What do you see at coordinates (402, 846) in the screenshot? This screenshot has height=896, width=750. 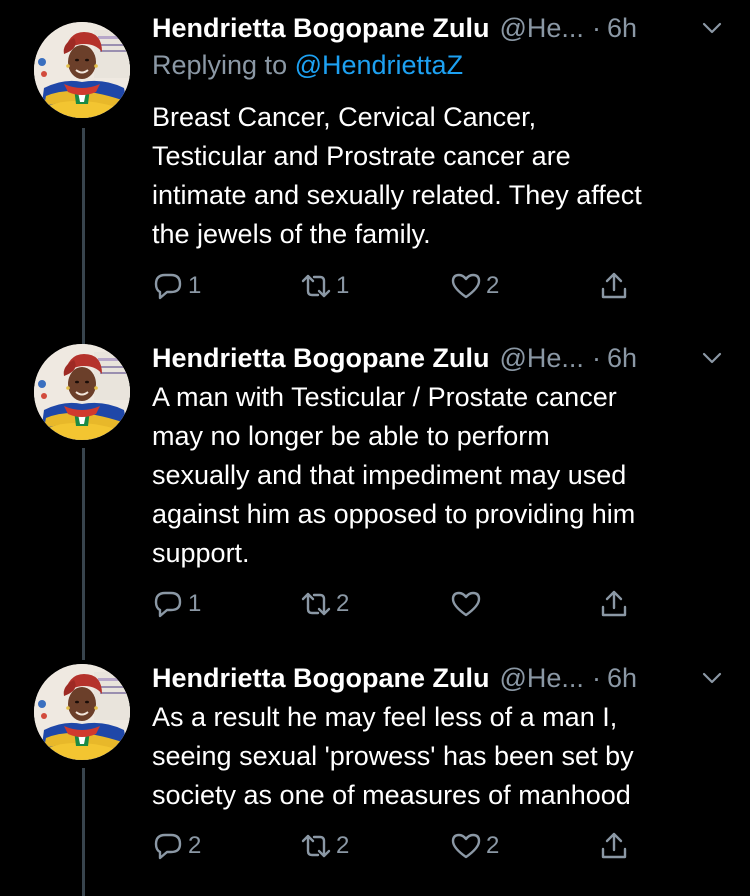 I see `tweet-actions: 2 2 2` at bounding box center [402, 846].